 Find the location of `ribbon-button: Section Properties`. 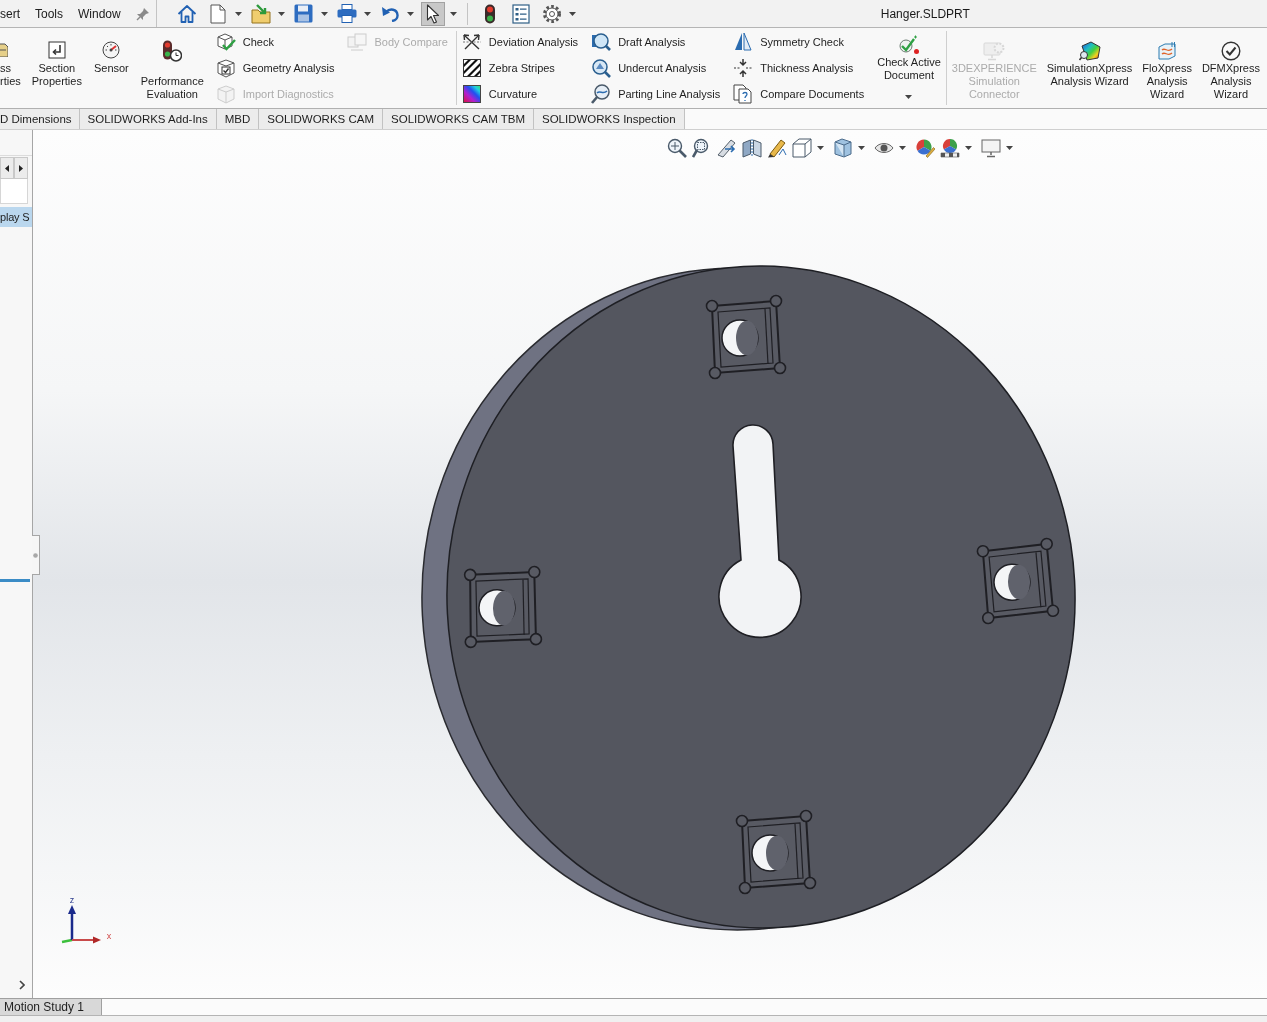

ribbon-button: Section Properties is located at coordinates (56, 68).